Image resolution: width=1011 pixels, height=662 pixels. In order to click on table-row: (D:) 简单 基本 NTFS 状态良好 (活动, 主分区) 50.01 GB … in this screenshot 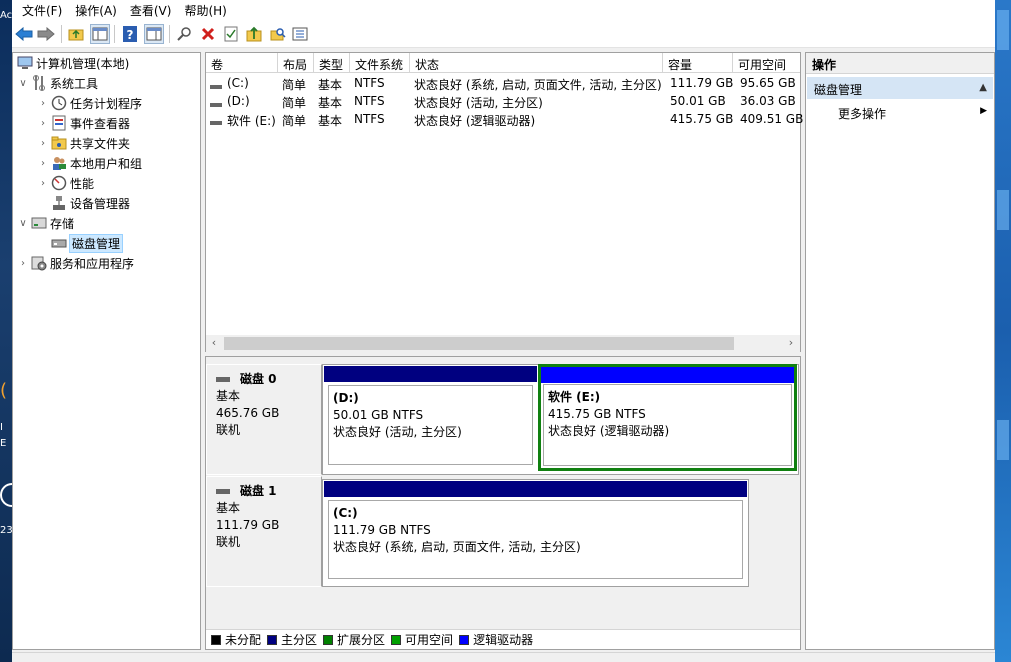, I will do `click(503, 101)`.